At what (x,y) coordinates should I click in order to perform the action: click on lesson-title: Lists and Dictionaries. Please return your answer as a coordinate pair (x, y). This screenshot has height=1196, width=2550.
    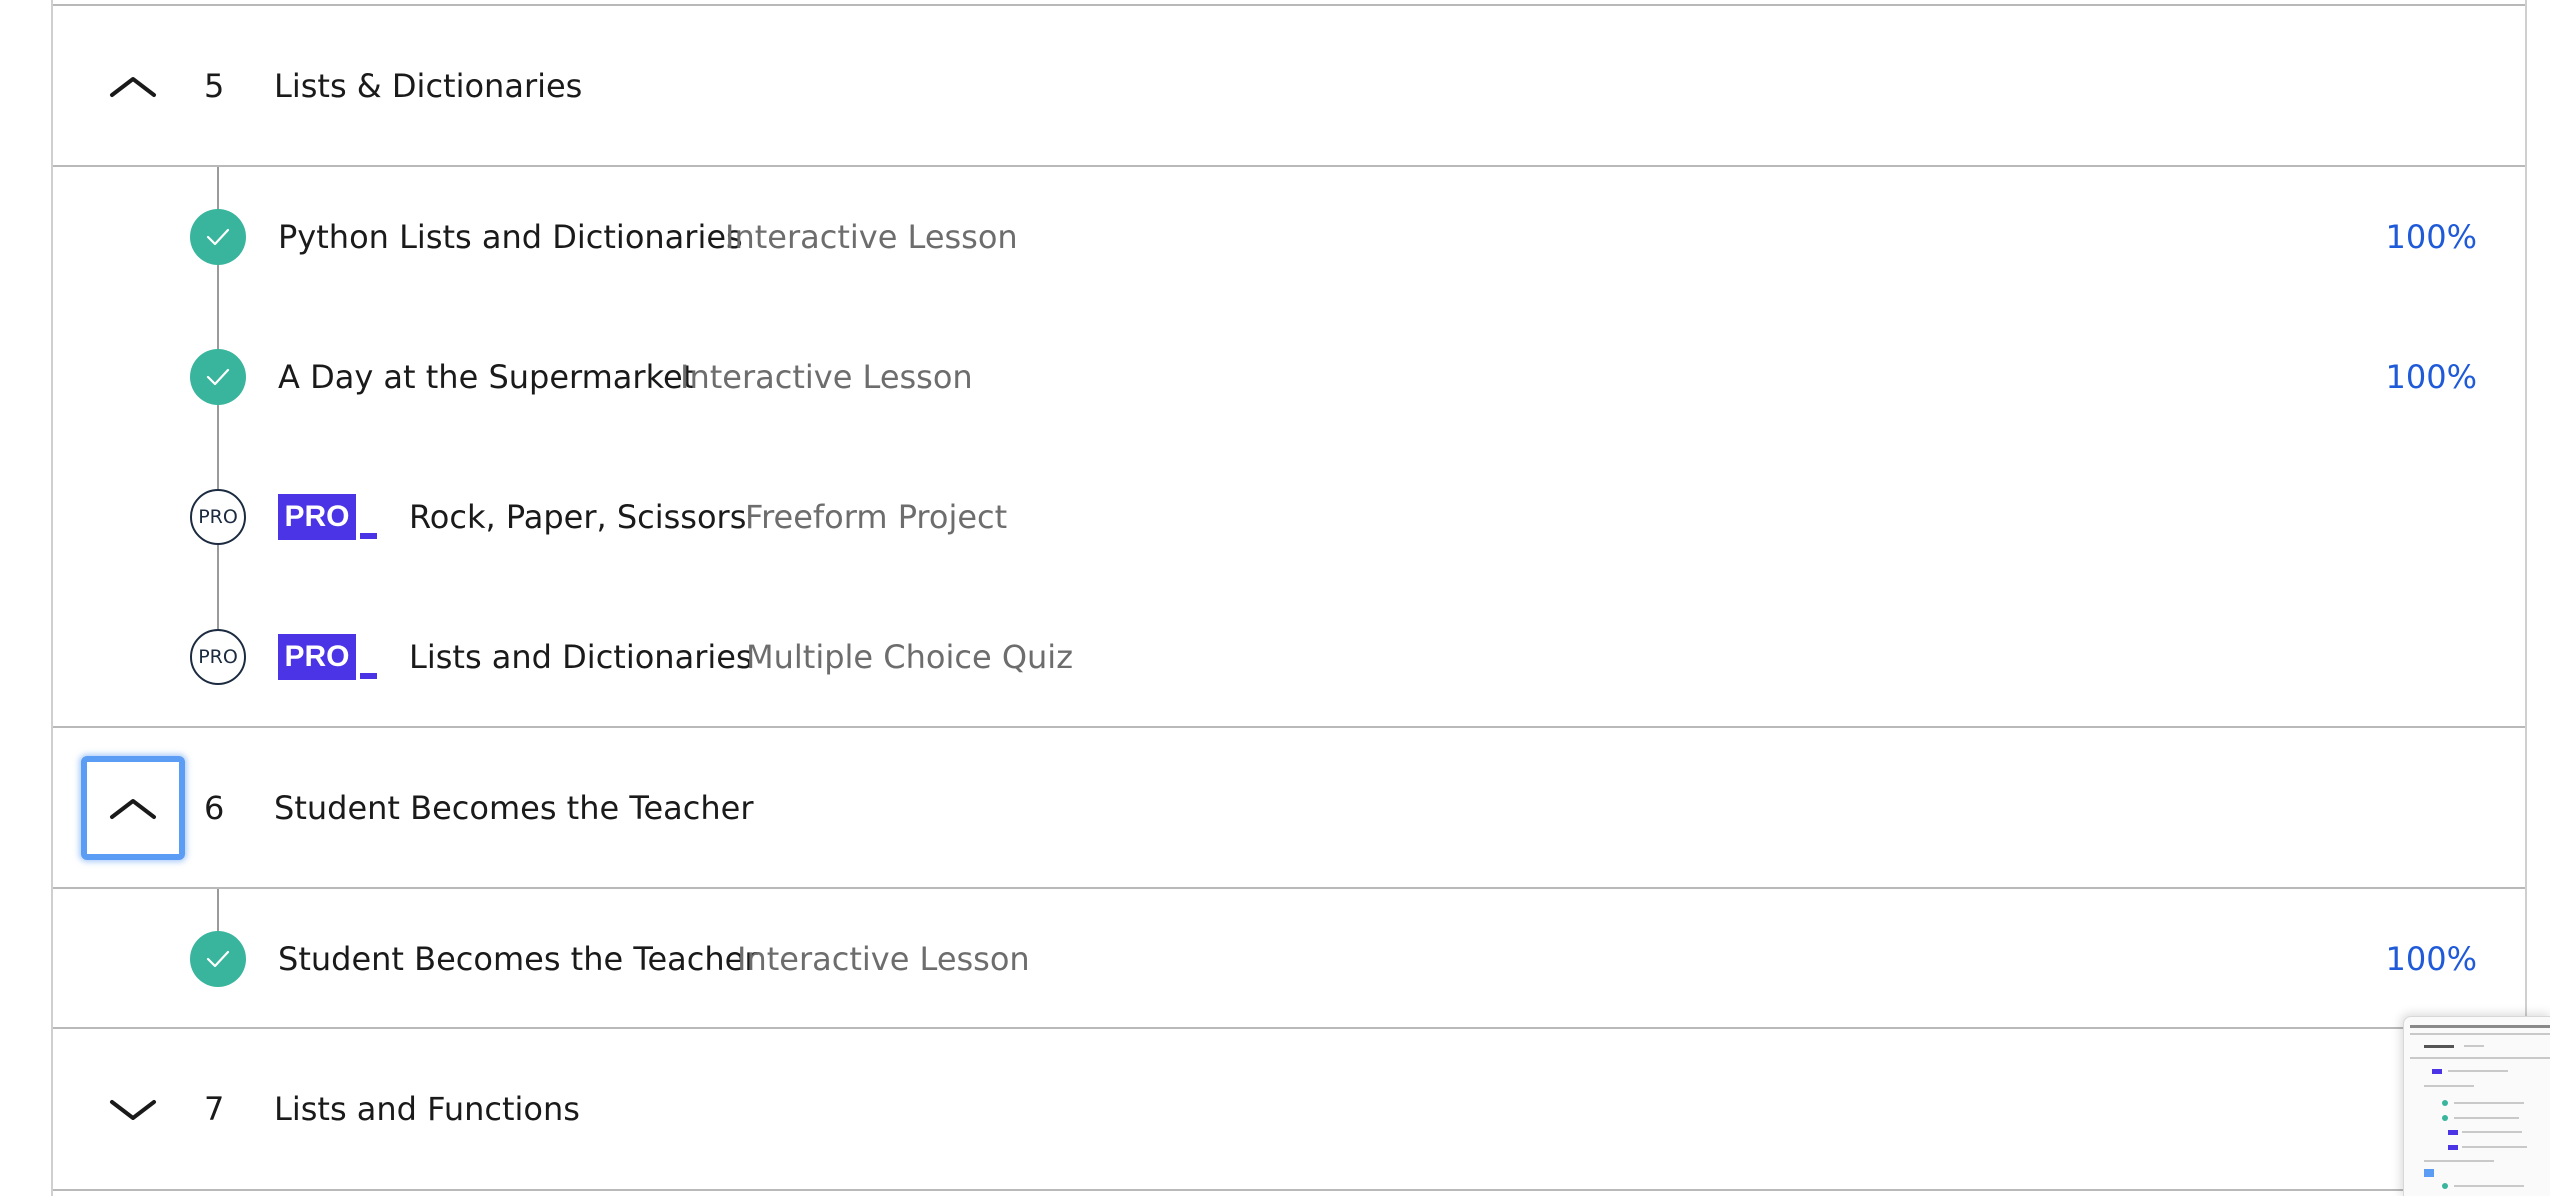
    Looking at the image, I should click on (581, 657).